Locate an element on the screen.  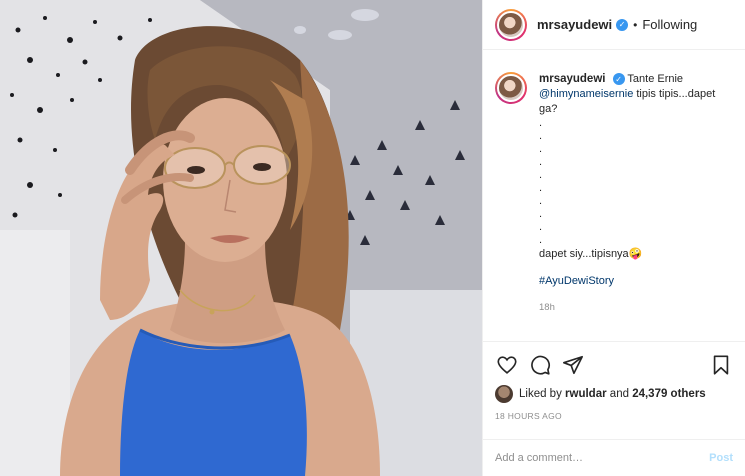
caption-avatar is located at coordinates (511, 88).